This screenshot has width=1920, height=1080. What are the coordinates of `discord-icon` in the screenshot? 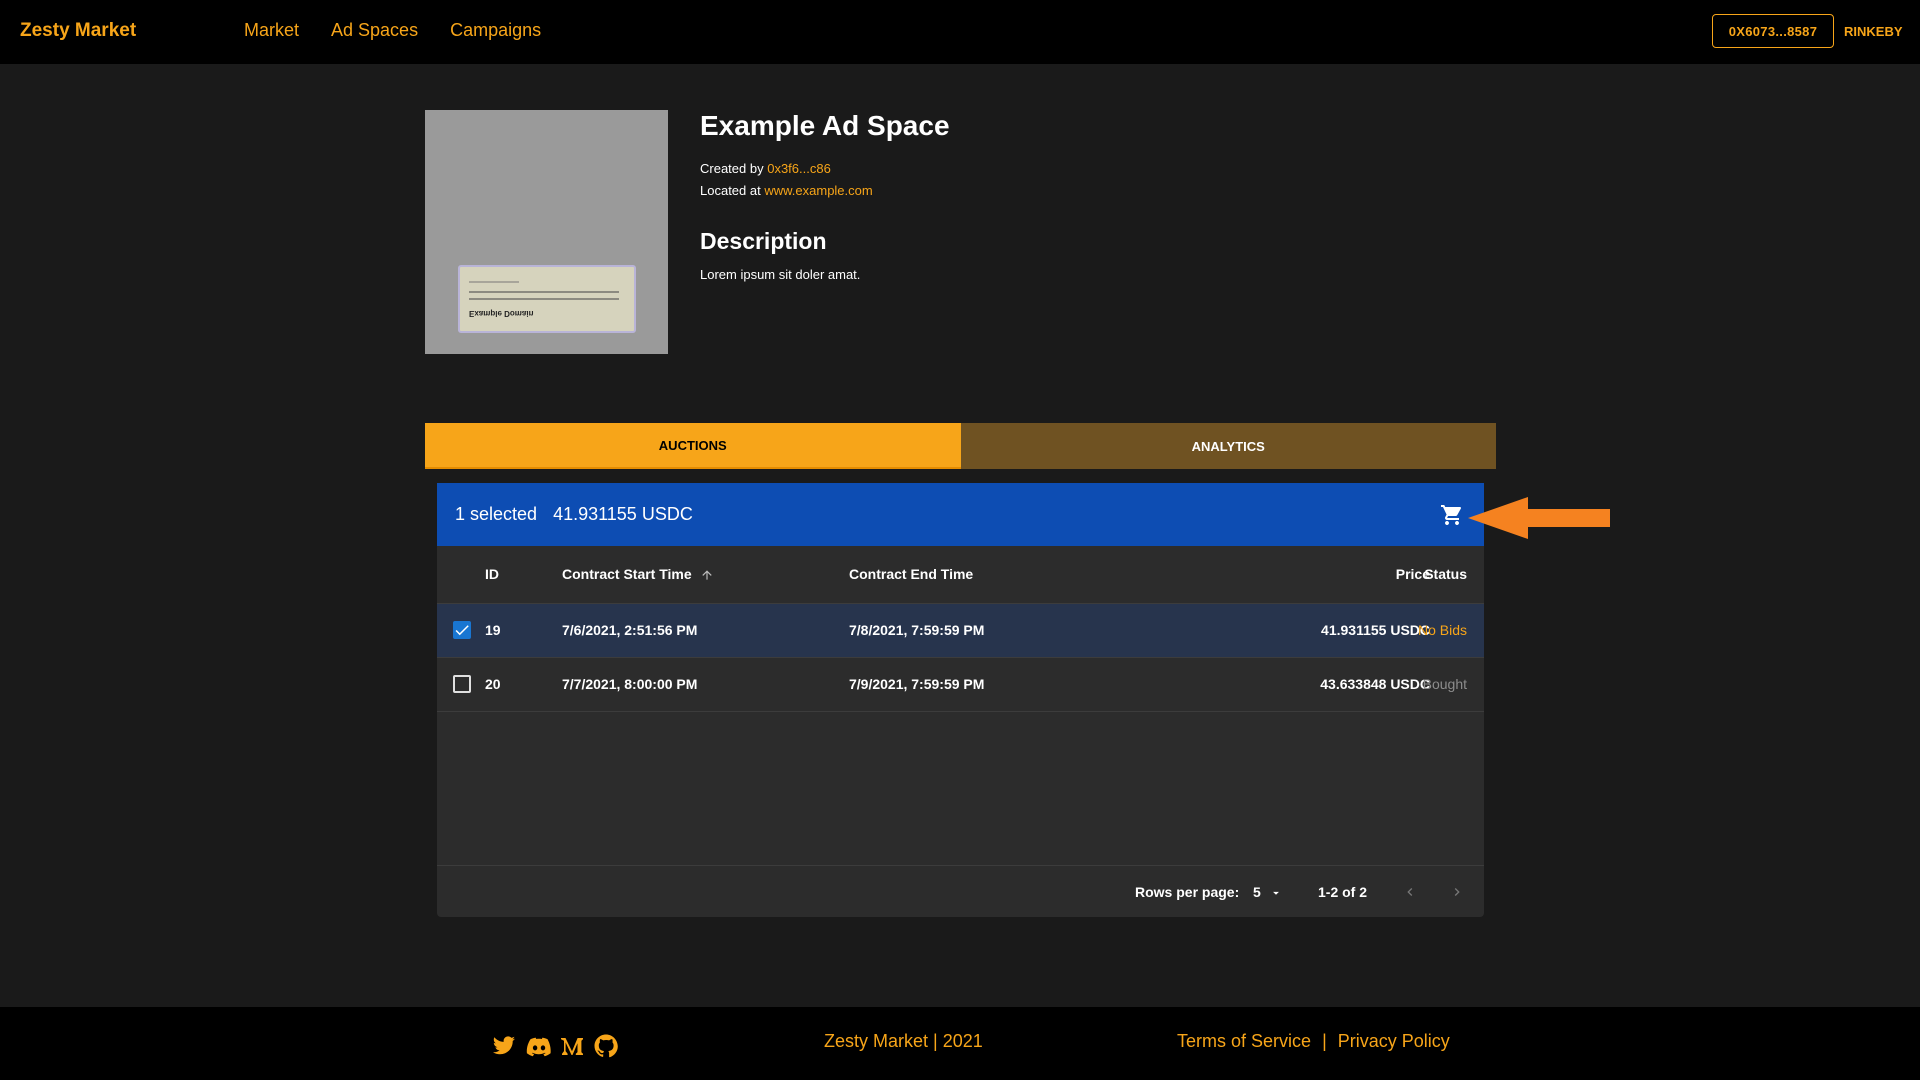 It's located at (538, 1046).